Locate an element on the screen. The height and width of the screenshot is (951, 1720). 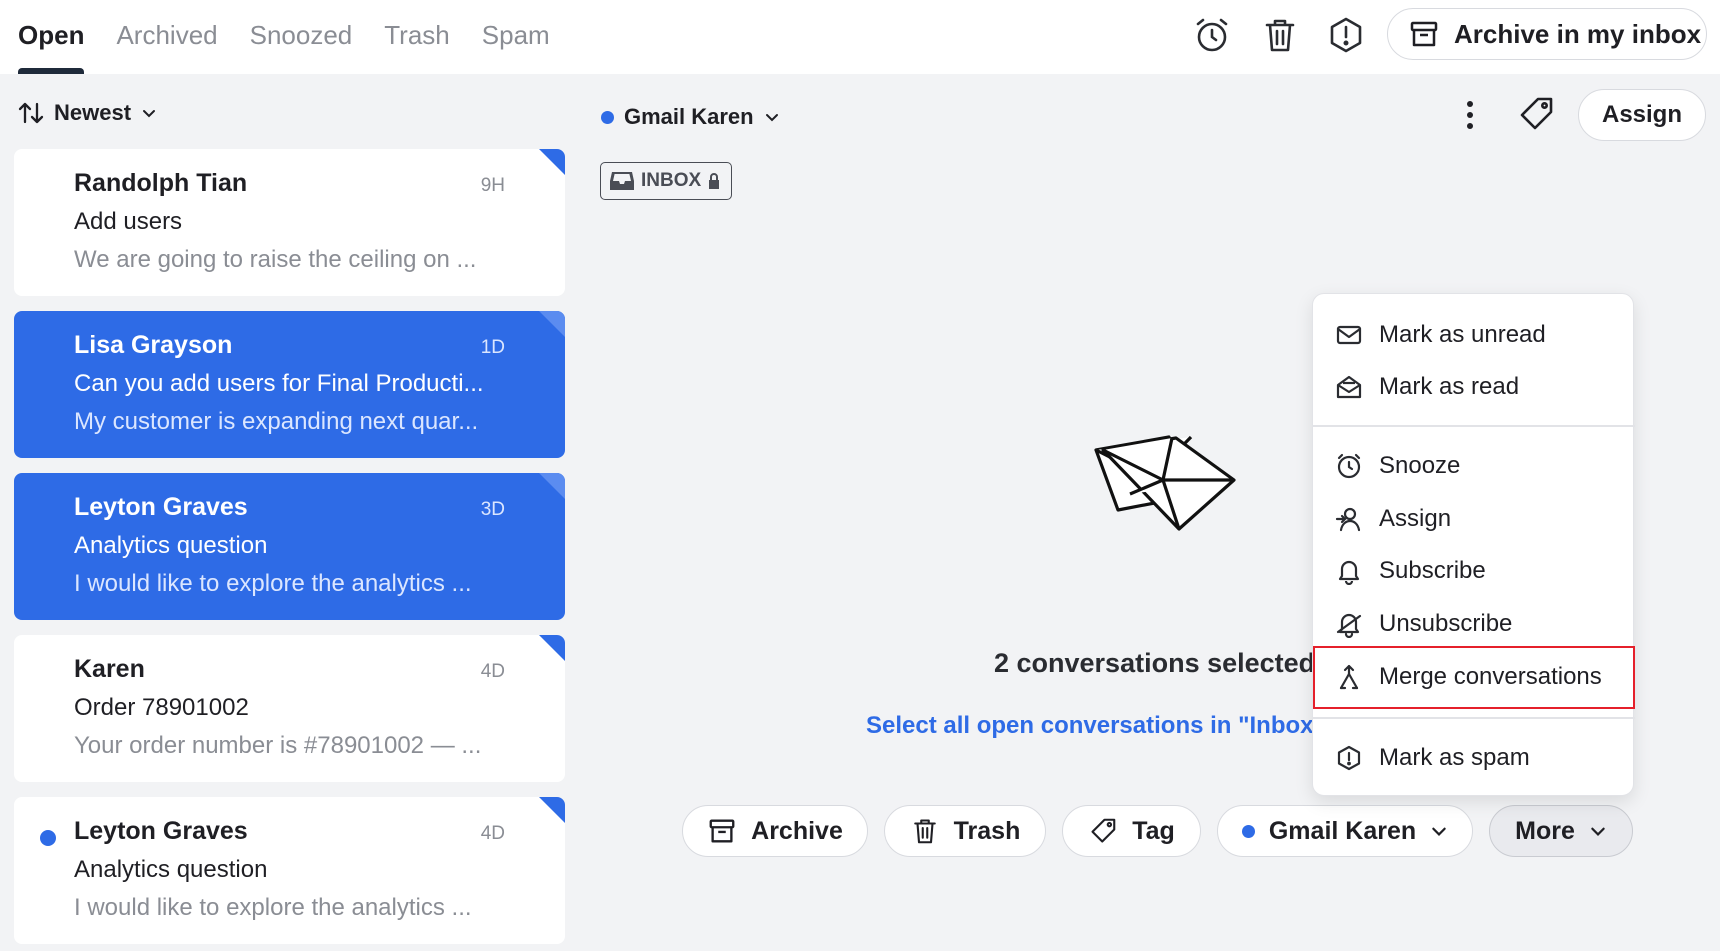
tag-button is located at coordinates (1536, 114).